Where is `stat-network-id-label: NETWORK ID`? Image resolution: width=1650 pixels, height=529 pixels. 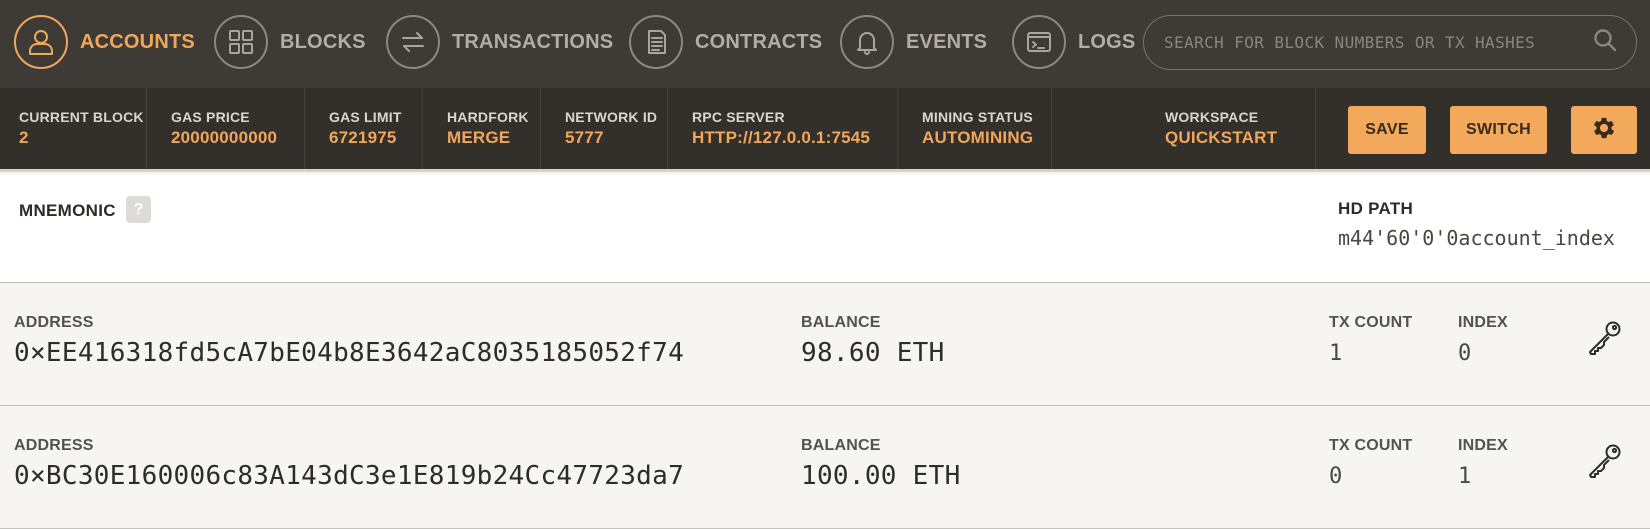 stat-network-id-label: NETWORK ID is located at coordinates (611, 117).